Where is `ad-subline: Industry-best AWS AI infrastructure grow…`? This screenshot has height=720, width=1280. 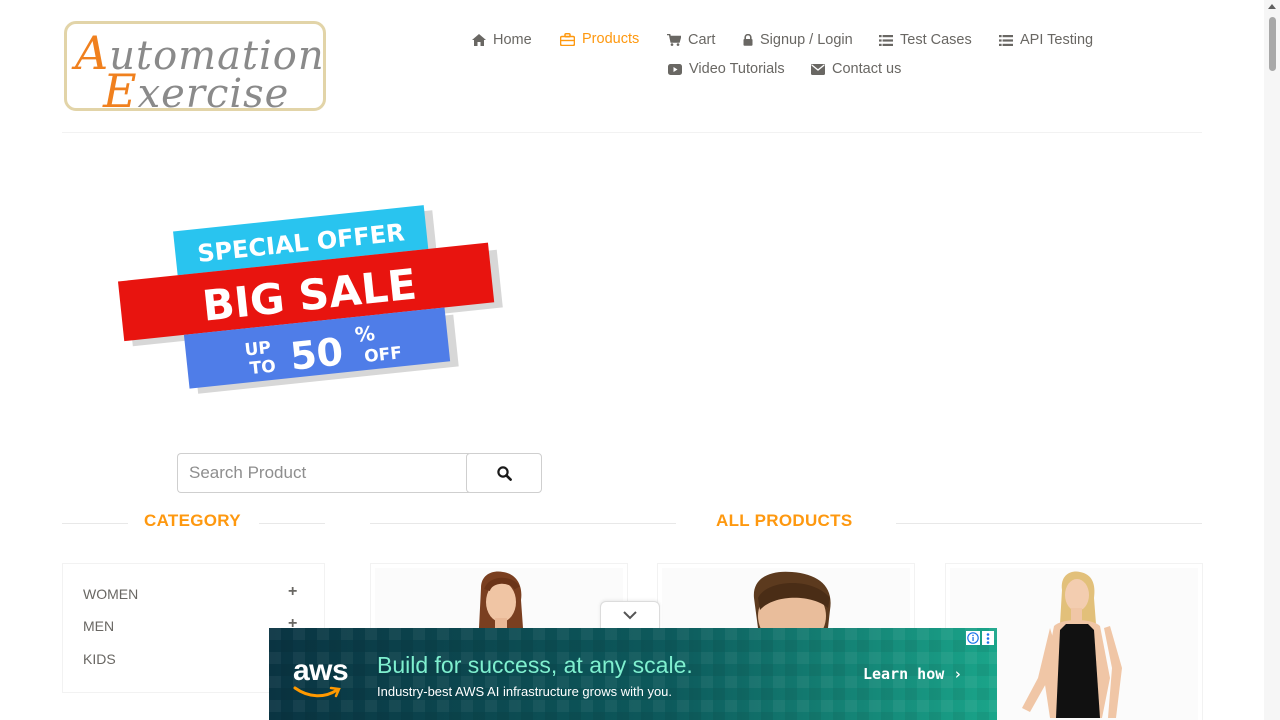
ad-subline: Industry-best AWS AI infrastructure grow… is located at coordinates (525, 691).